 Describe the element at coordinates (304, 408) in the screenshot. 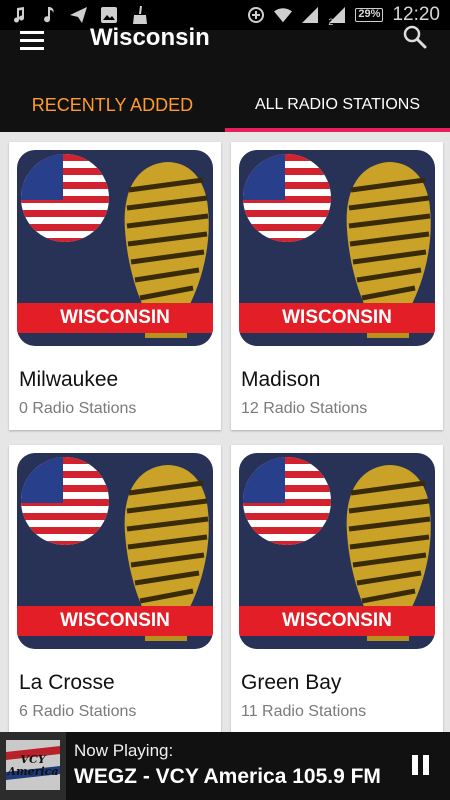

I see `station-count: 12 Radio Stations` at that location.